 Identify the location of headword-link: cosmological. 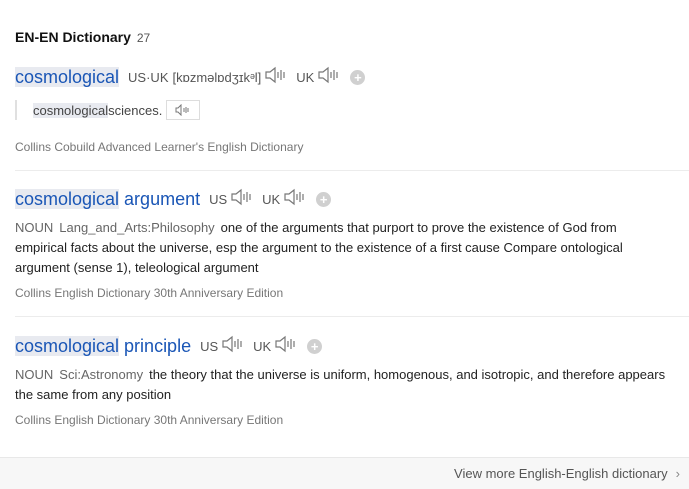
(67, 77).